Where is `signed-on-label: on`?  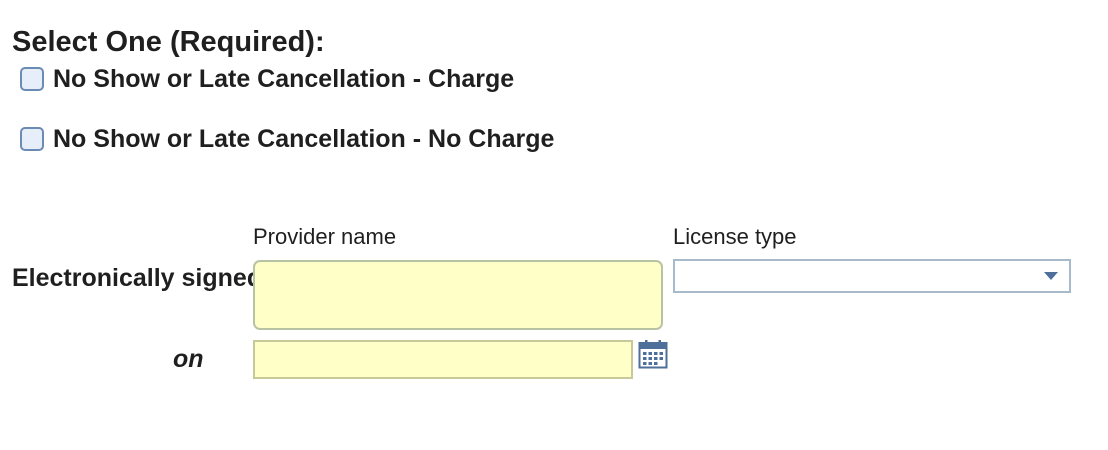 signed-on-label: on is located at coordinates (188, 359).